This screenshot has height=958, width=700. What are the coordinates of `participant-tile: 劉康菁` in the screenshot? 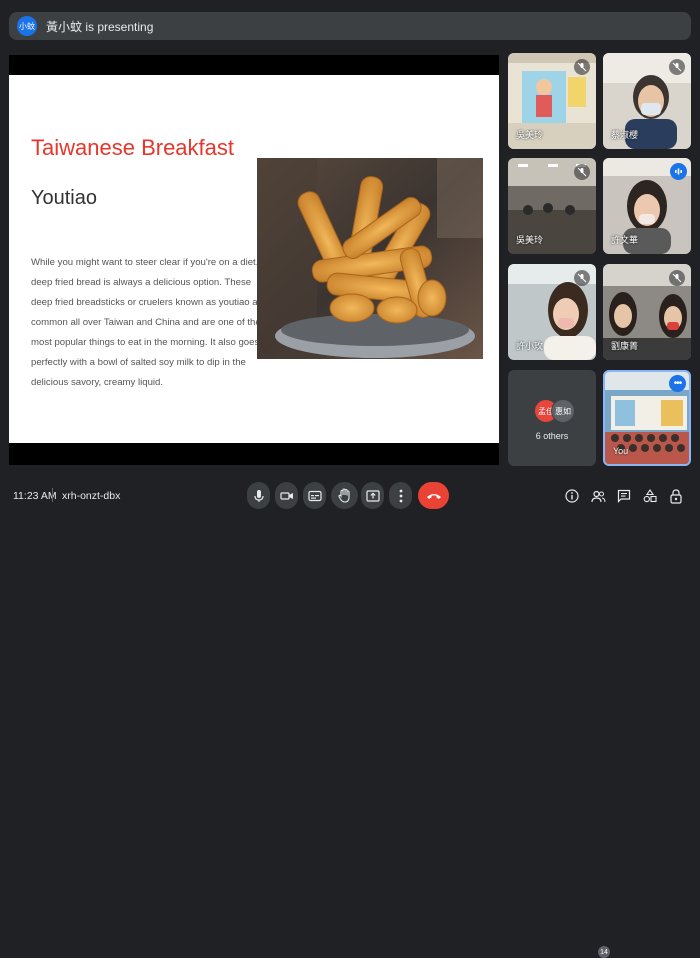 It's located at (647, 312).